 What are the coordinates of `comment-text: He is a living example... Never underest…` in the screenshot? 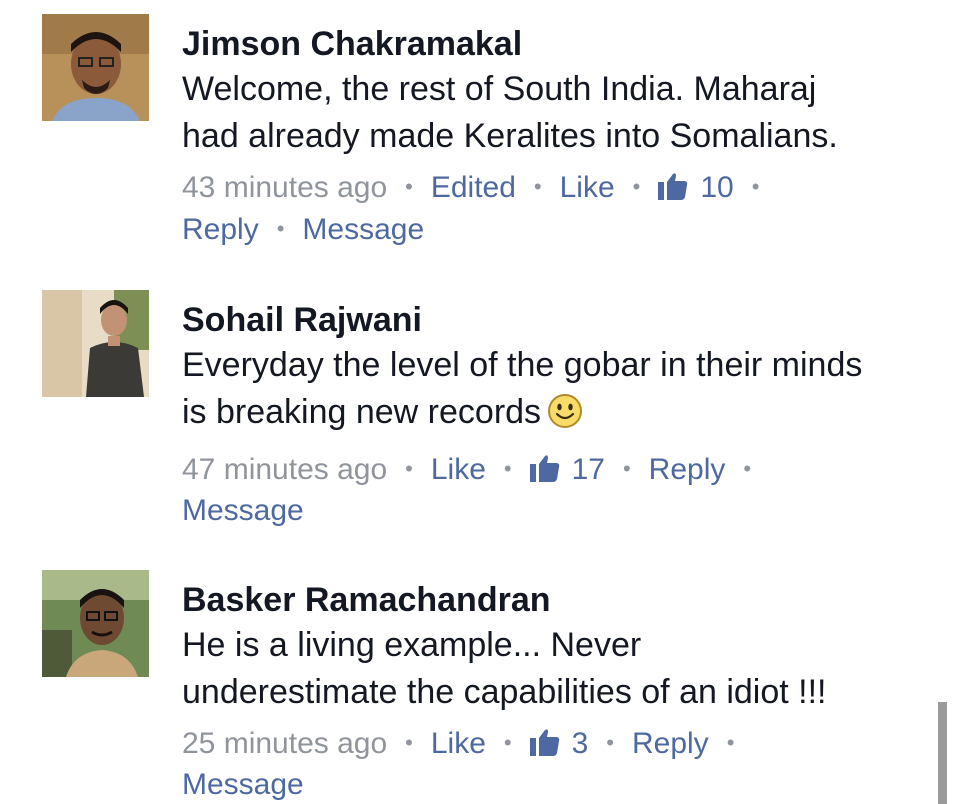 It's located at (562, 669).